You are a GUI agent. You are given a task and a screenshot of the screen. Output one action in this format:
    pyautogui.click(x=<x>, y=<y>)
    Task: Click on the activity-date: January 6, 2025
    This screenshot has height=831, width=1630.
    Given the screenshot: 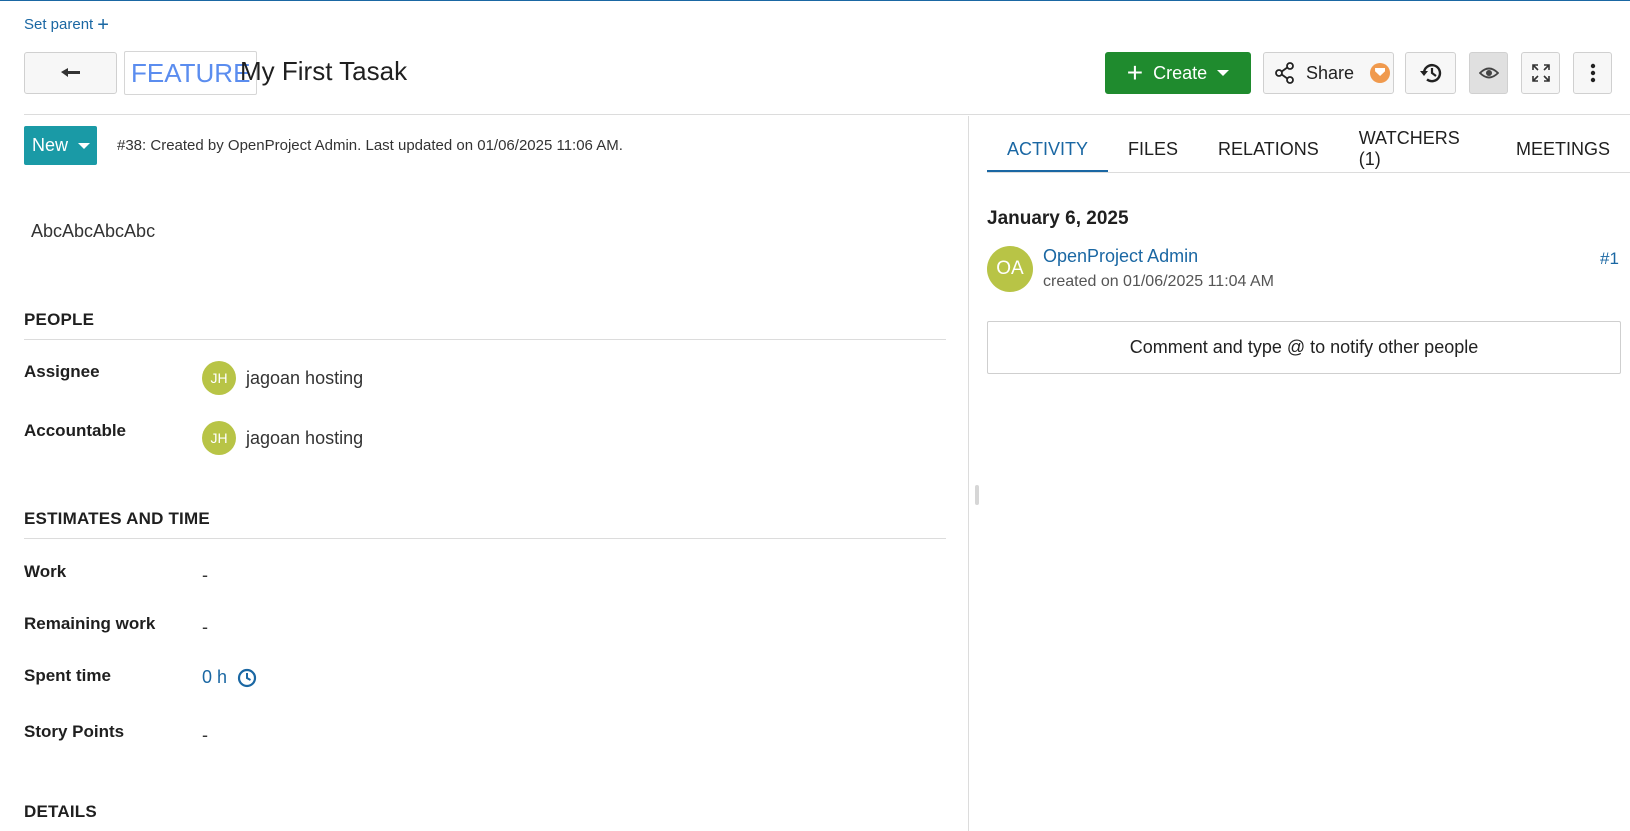 What is the action you would take?
    pyautogui.click(x=1058, y=218)
    